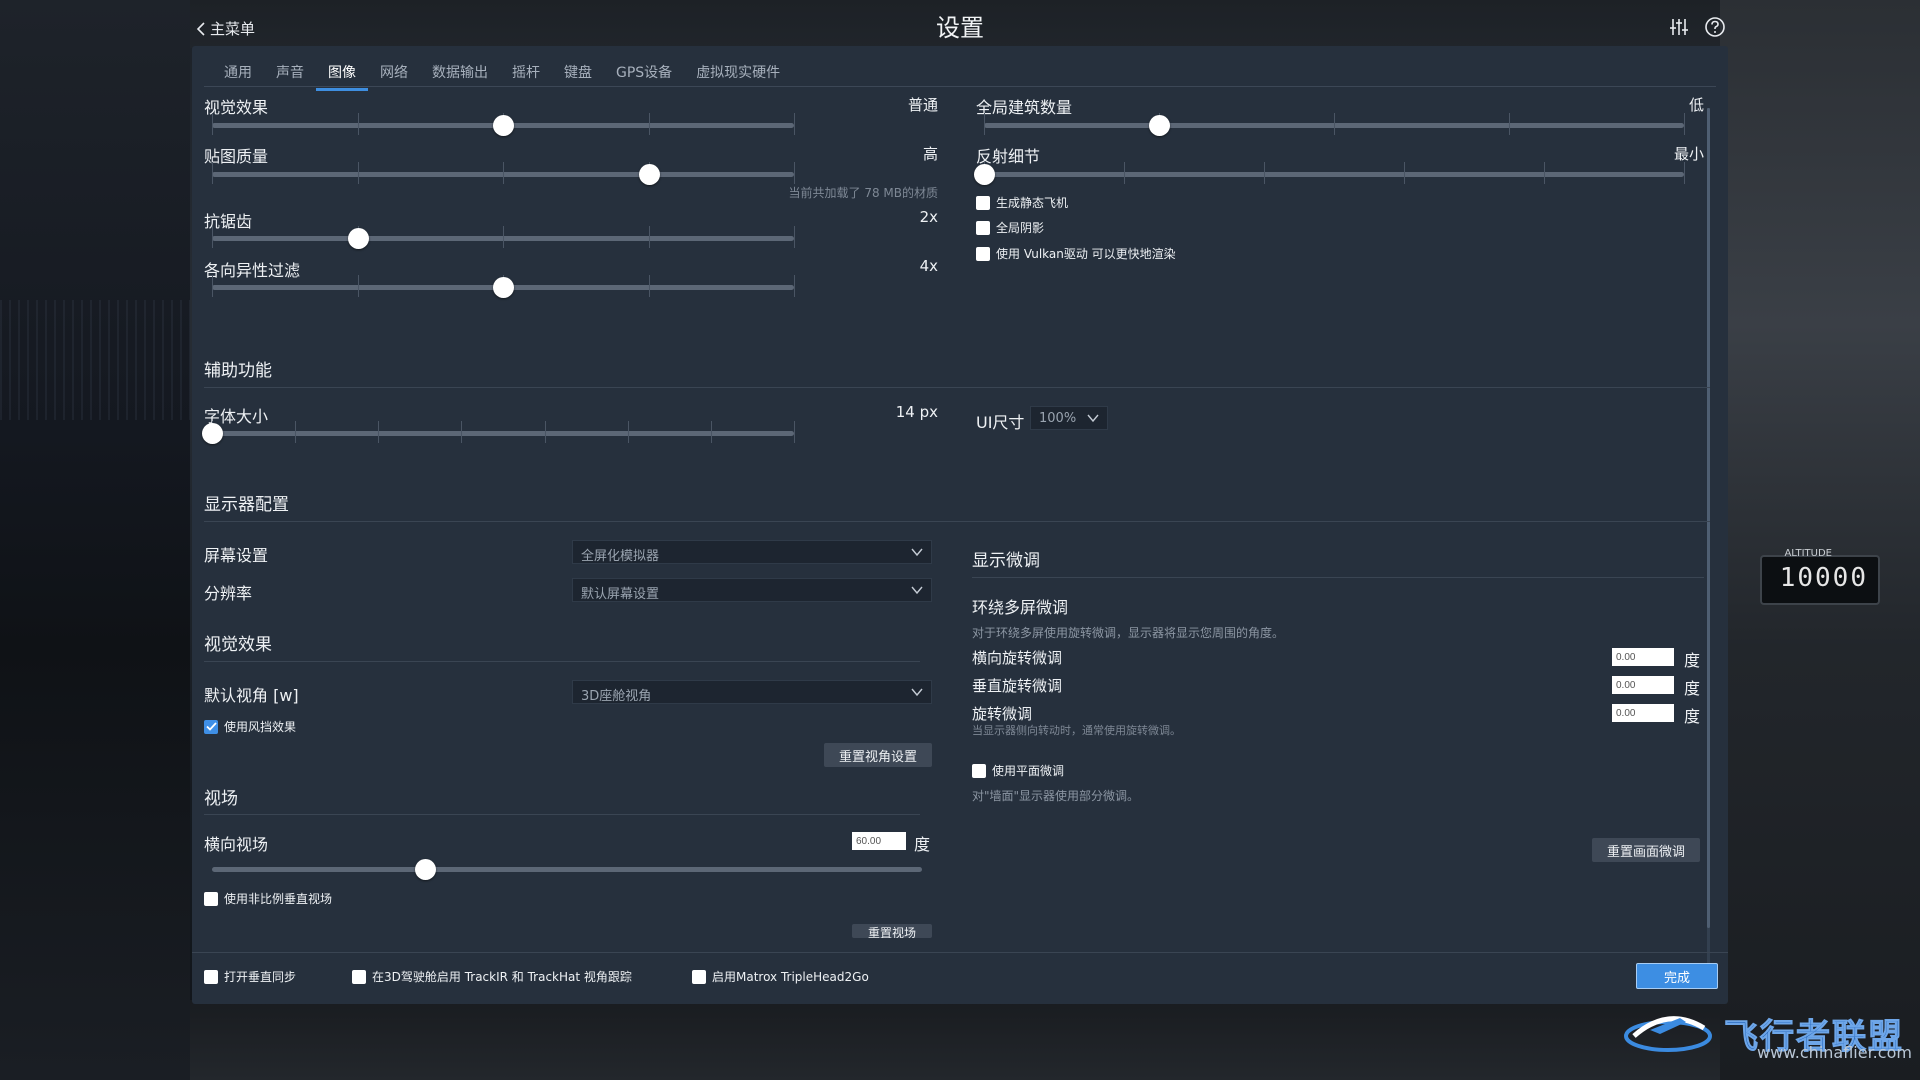 This screenshot has height=1080, width=1920. What do you see at coordinates (238, 371) in the screenshot?
I see `accessibility-heading: 辅助功能` at bounding box center [238, 371].